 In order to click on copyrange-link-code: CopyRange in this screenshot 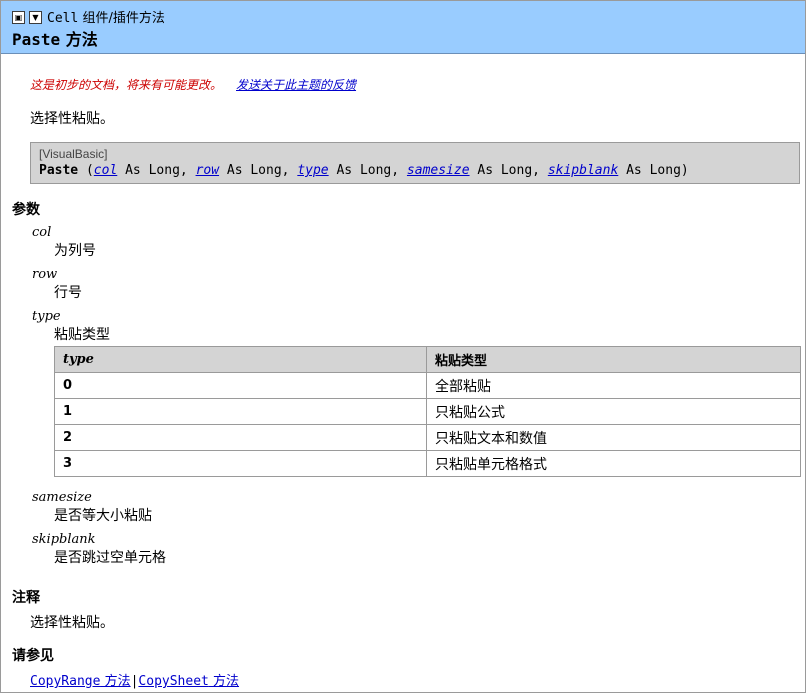, I will do `click(65, 681)`.